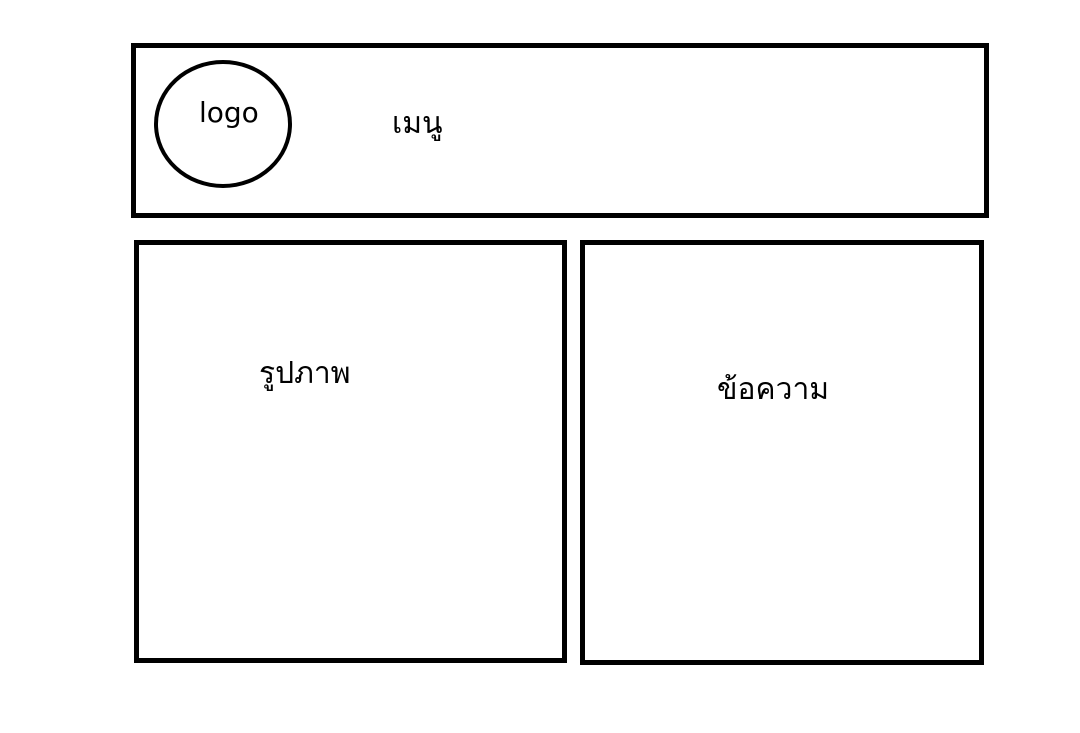 This screenshot has width=1080, height=733. I want to click on menu-label: เมนู, so click(417, 123).